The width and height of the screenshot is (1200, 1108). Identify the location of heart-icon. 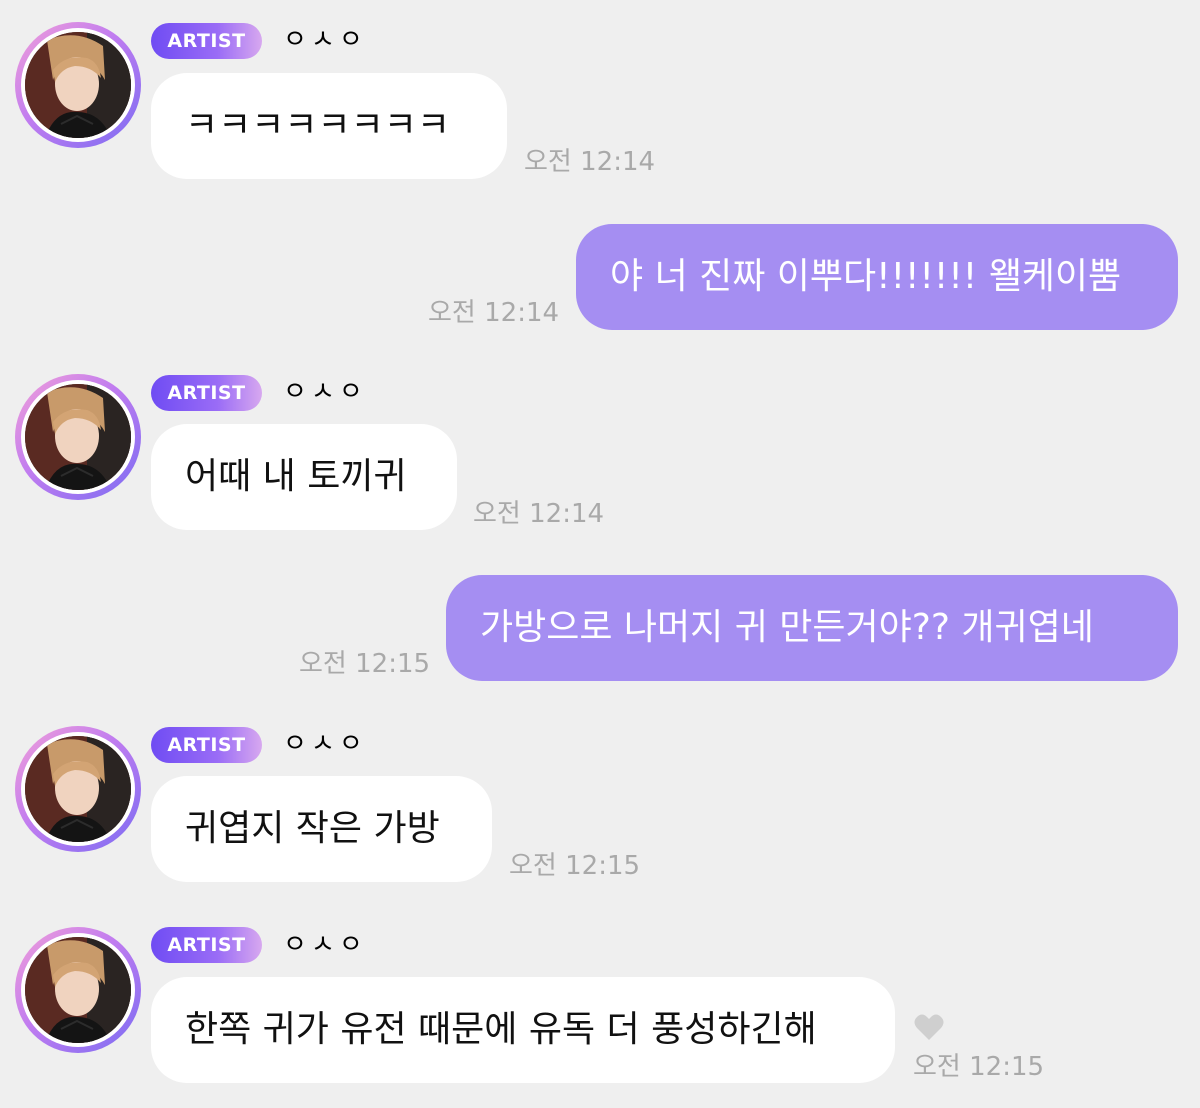
(929, 1027).